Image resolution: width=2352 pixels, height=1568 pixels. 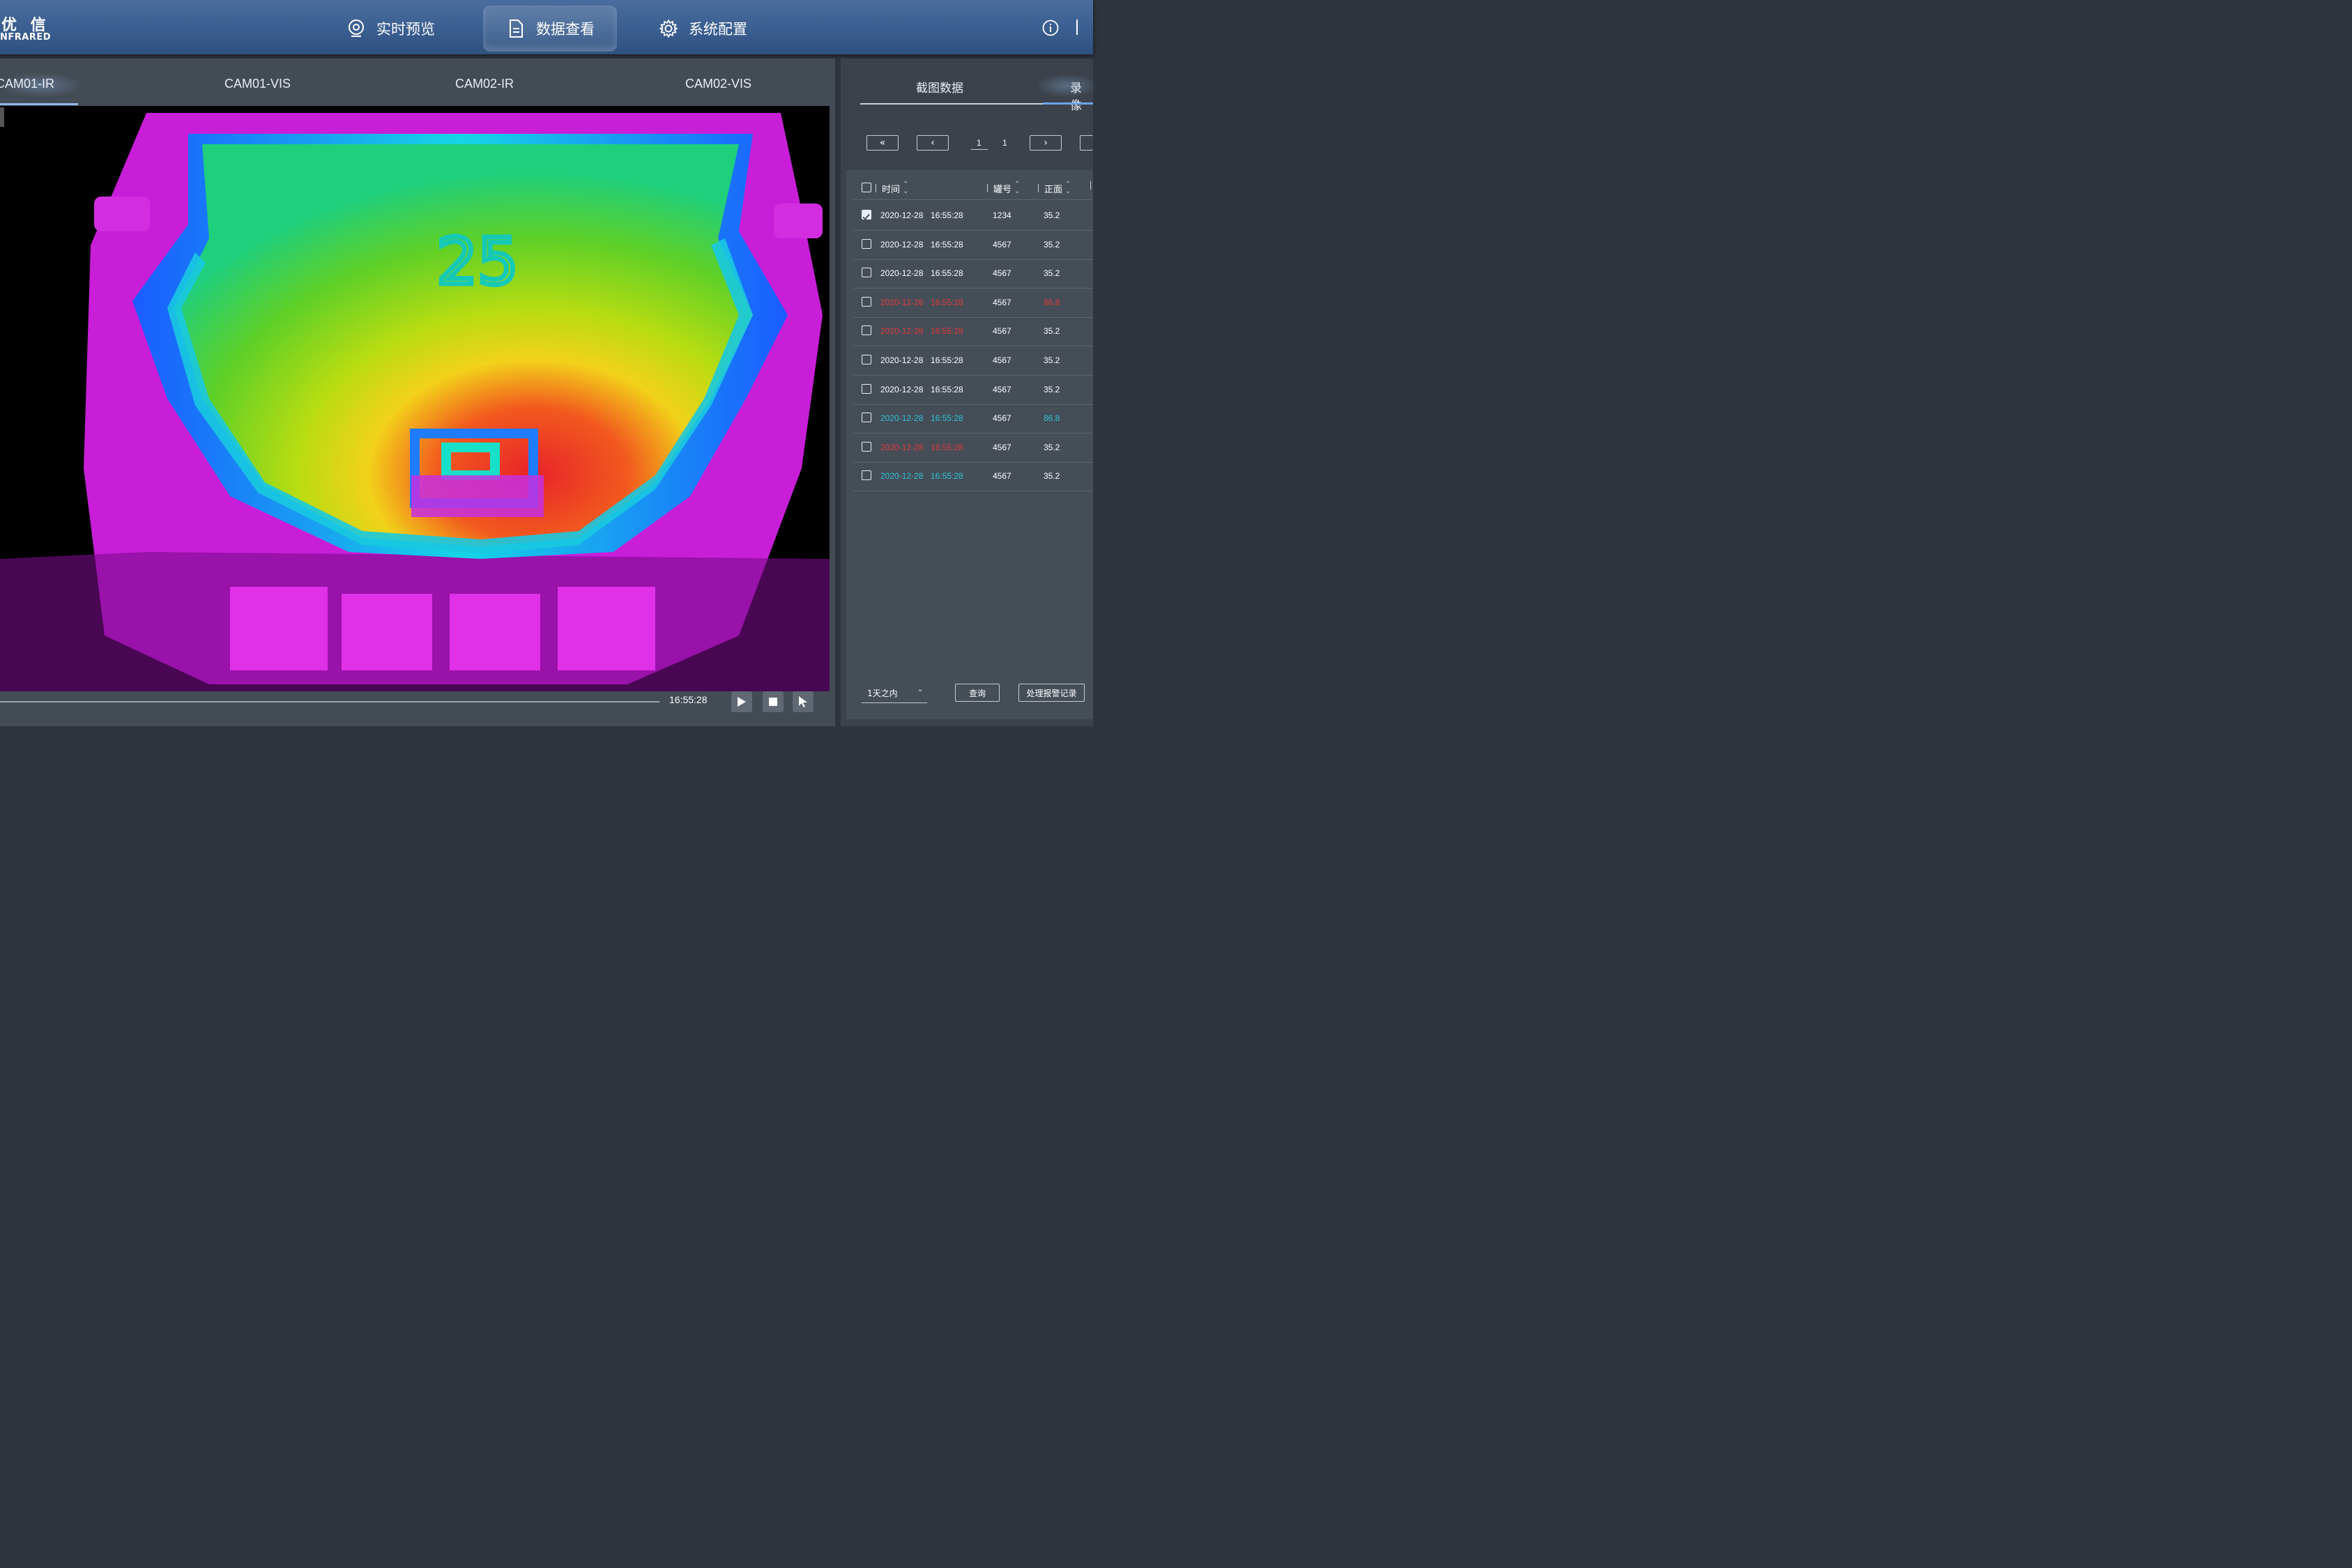 I want to click on nav-data-view: 数据查看, so click(x=550, y=29).